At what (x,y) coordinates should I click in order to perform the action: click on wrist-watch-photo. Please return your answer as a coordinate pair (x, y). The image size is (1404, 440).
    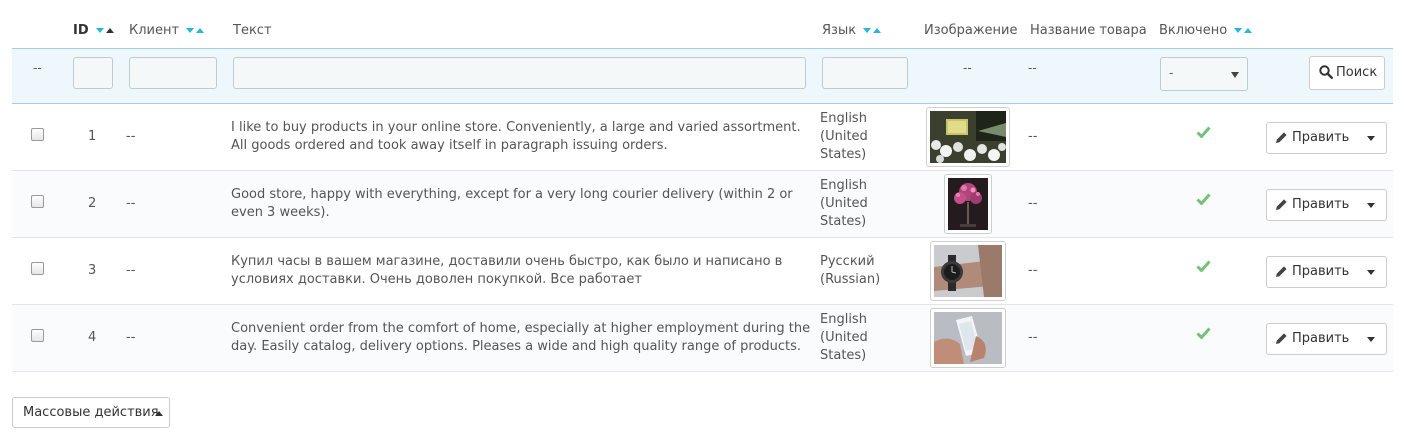
    Looking at the image, I should click on (968, 271).